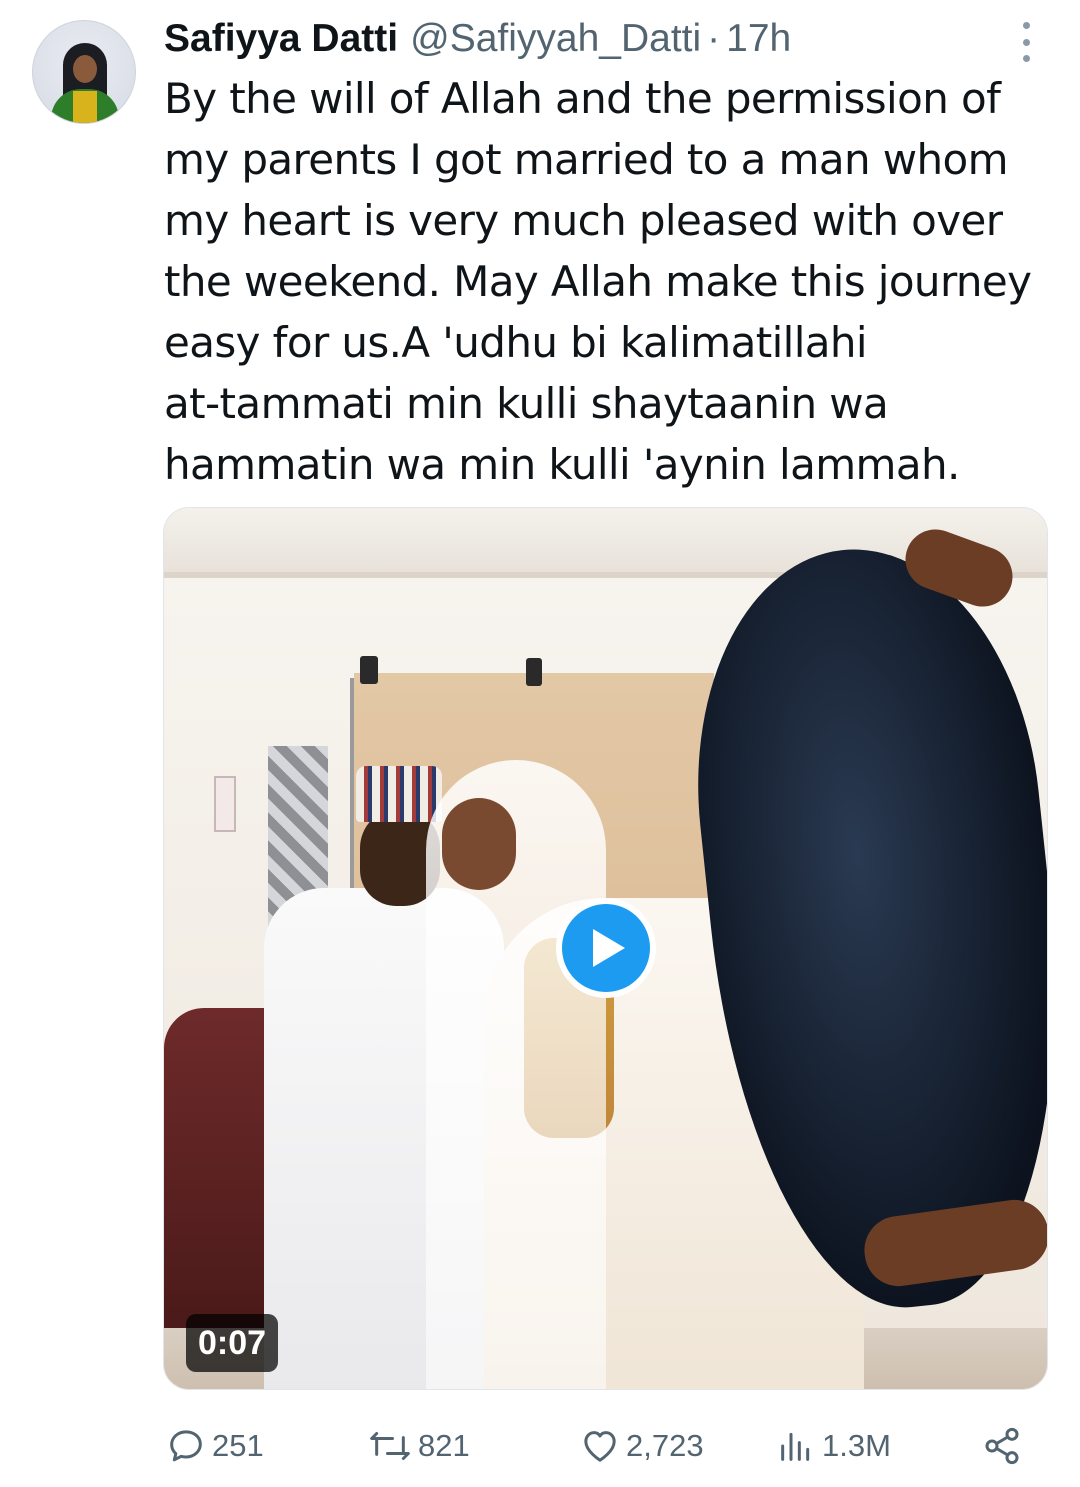 The width and height of the screenshot is (1080, 1487). I want to click on scene-bride-head, so click(479, 844).